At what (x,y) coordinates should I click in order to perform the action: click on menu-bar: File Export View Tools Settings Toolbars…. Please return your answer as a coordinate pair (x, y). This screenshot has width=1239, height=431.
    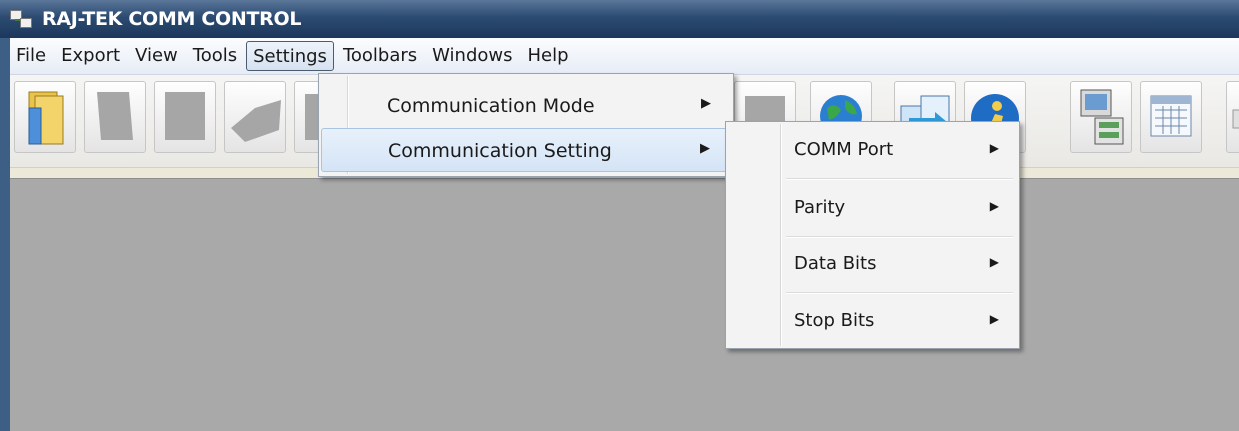
    Looking at the image, I should click on (624, 56).